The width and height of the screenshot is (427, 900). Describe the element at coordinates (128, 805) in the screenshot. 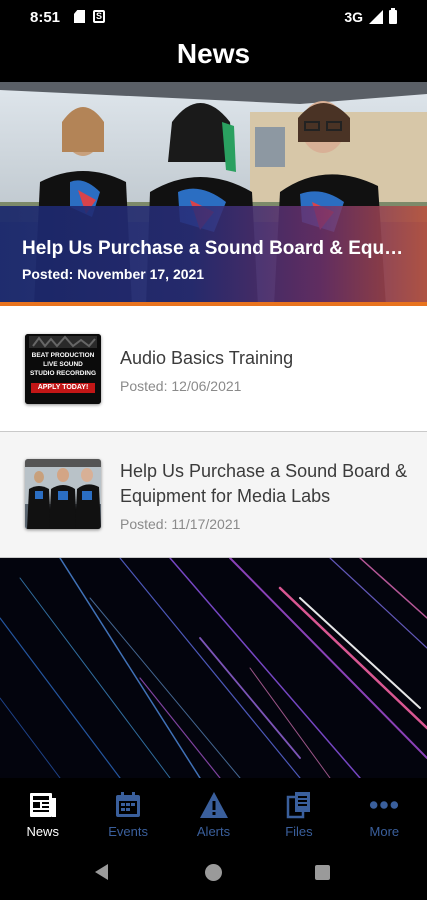

I see `calendar-icon` at that location.